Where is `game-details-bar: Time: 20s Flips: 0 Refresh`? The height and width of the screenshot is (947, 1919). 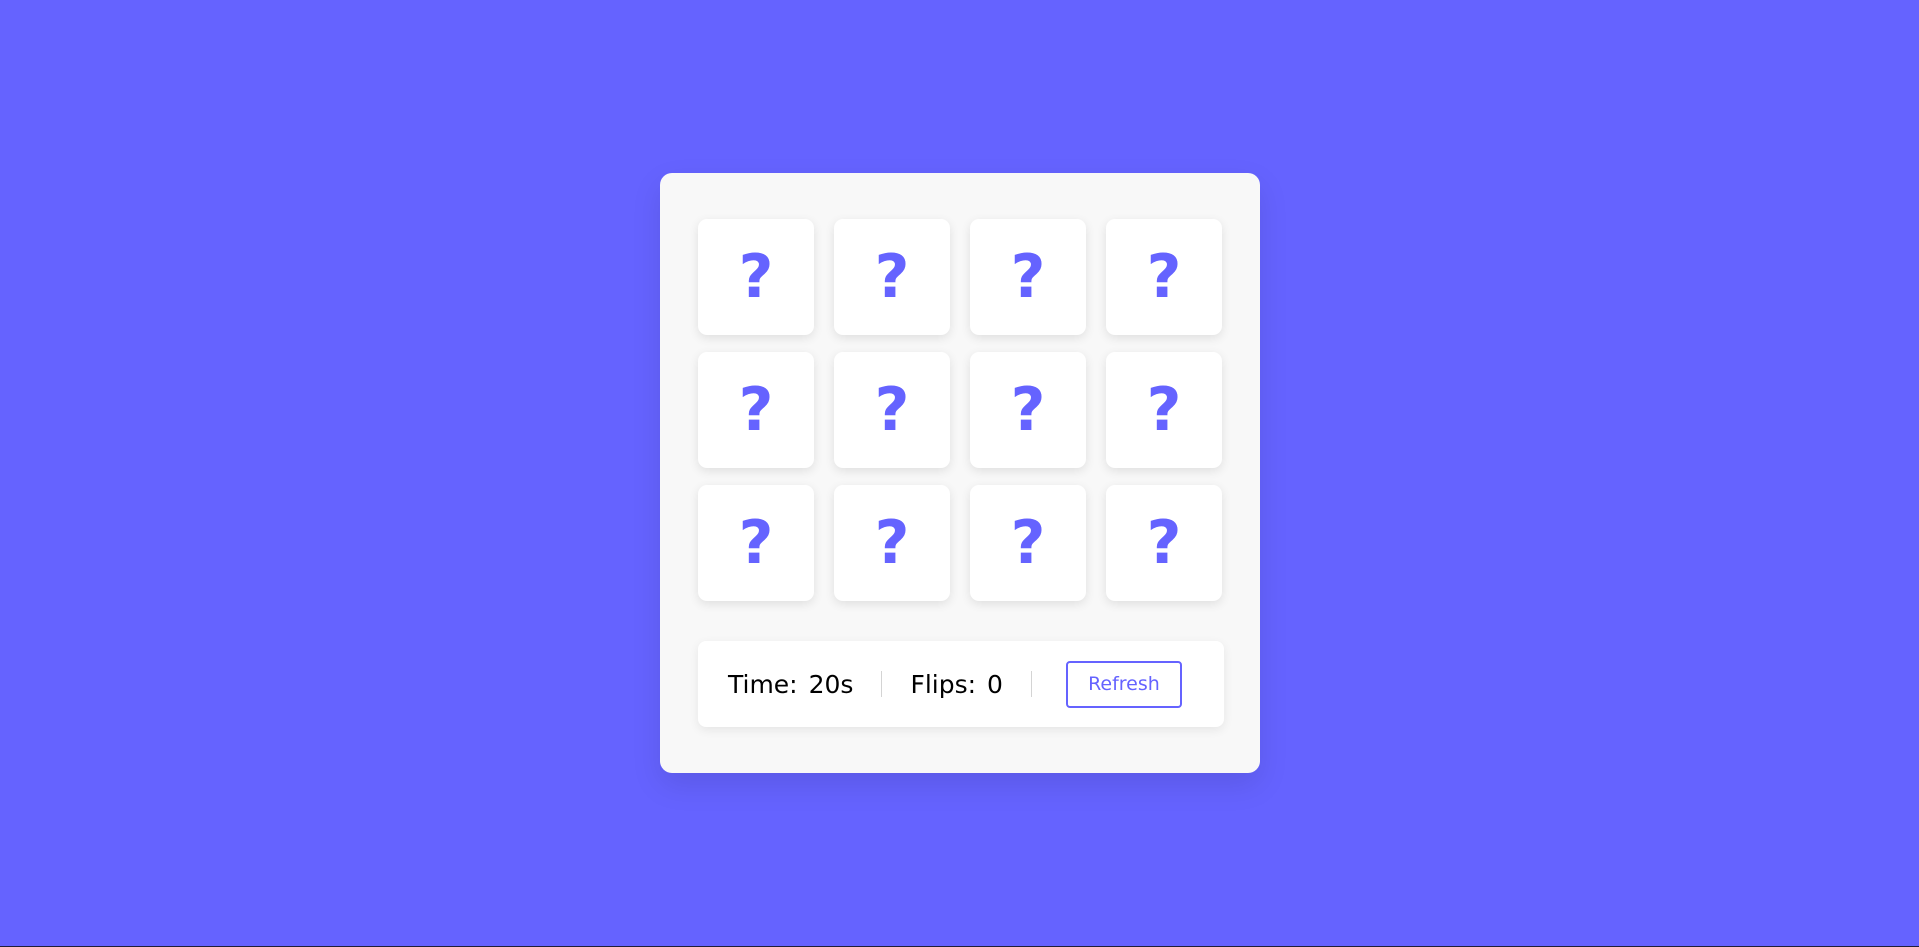
game-details-bar: Time: 20s Flips: 0 Refresh is located at coordinates (961, 684).